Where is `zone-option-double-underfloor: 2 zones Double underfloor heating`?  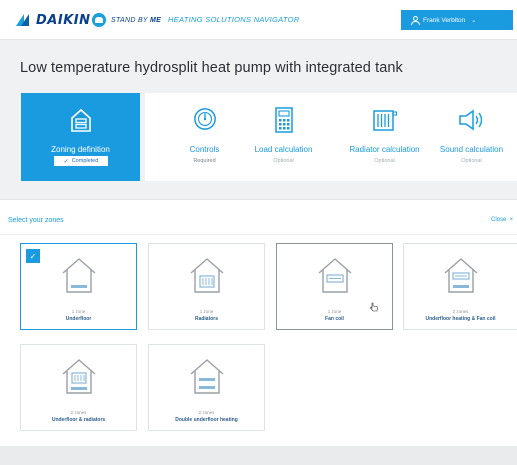
zone-option-double-underfloor: 2 zones Double underfloor heating is located at coordinates (206, 387).